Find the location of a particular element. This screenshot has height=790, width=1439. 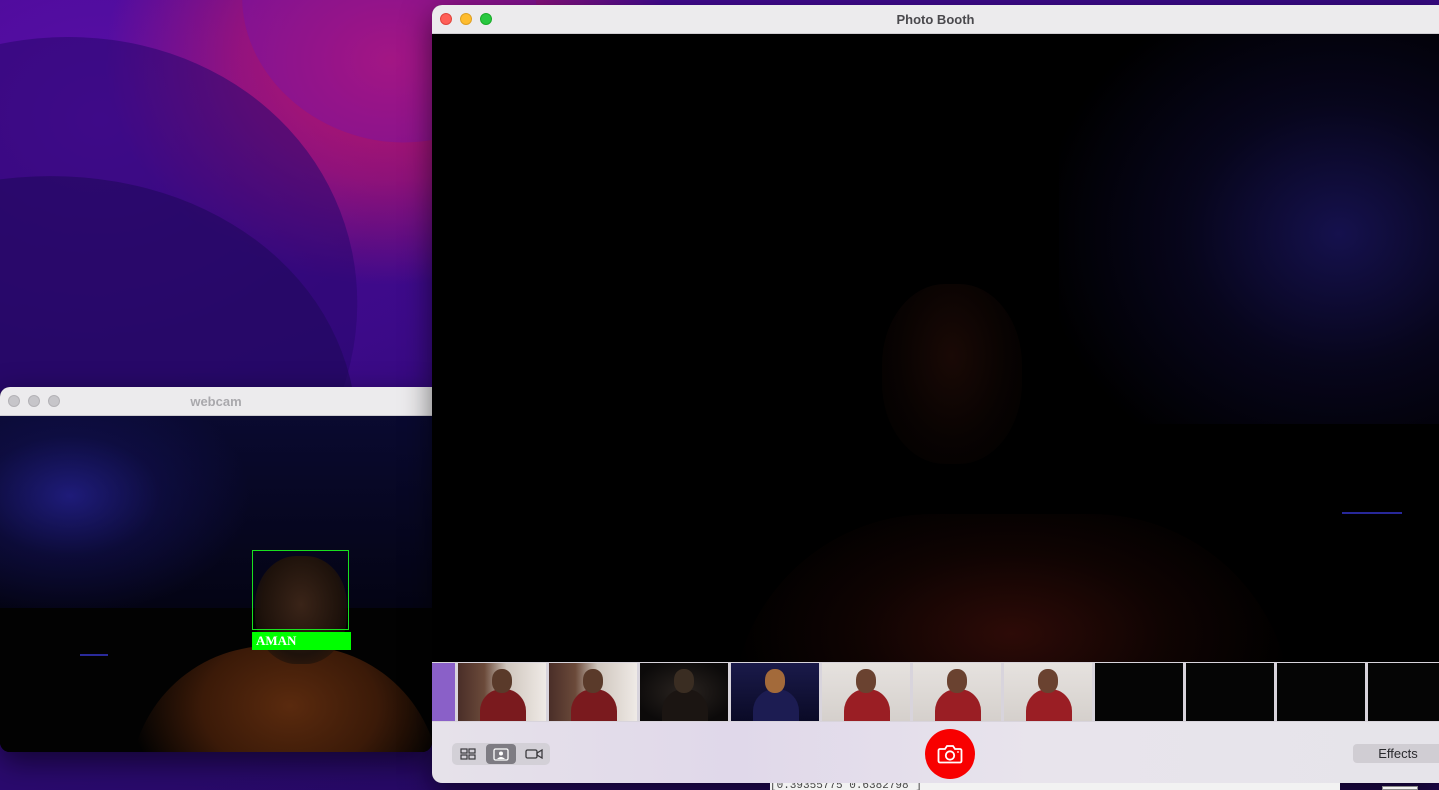

video-view-button is located at coordinates (533, 754).